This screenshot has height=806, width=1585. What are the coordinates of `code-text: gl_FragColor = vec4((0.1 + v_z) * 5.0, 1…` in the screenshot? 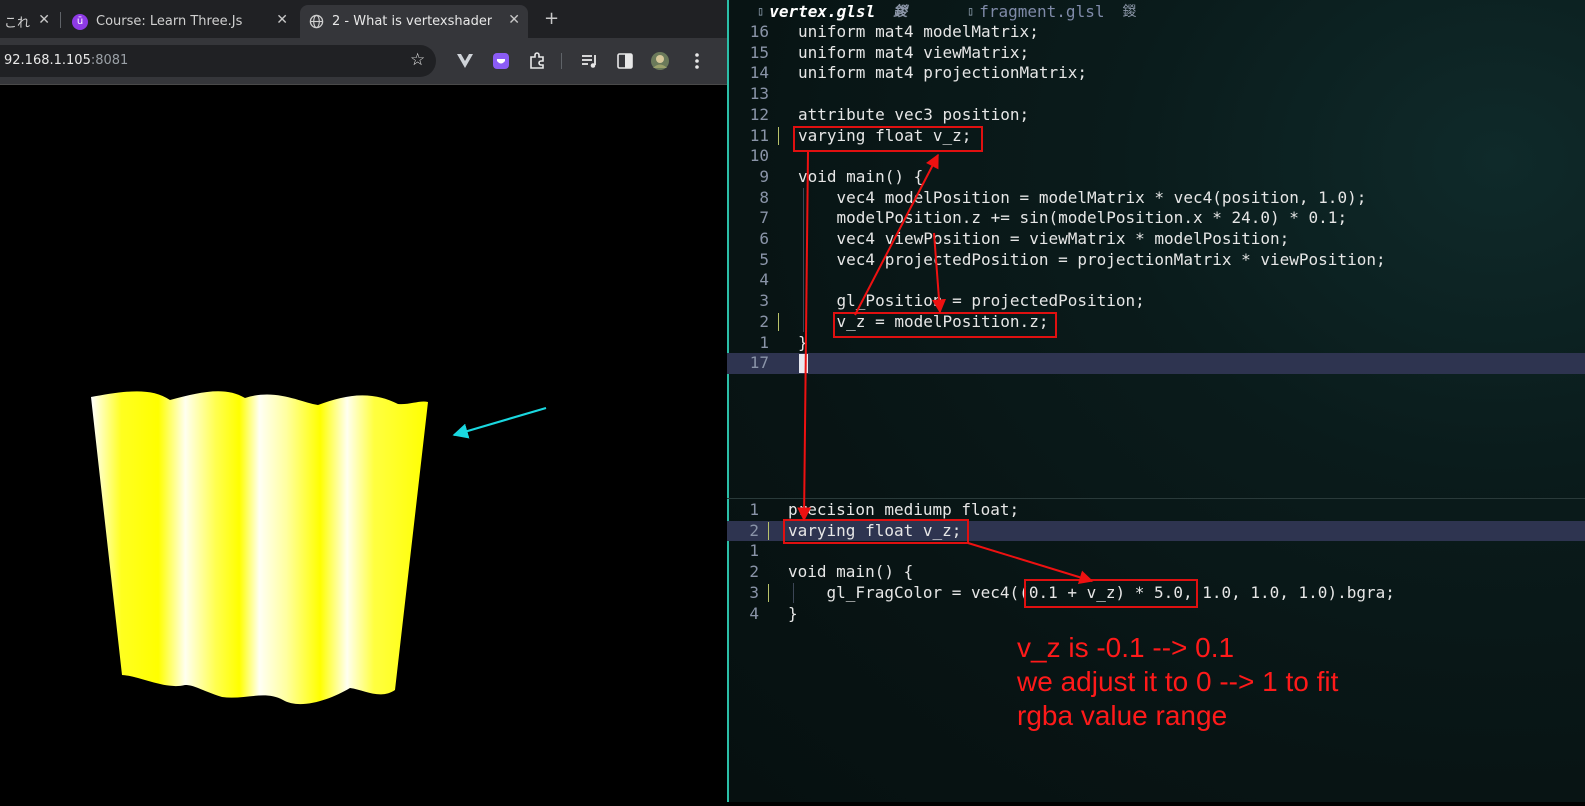 It's located at (1091, 592).